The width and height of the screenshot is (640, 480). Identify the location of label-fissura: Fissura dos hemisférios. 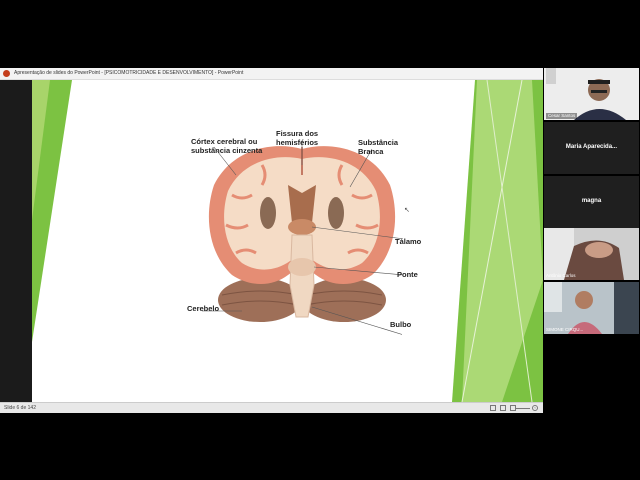
(297, 138).